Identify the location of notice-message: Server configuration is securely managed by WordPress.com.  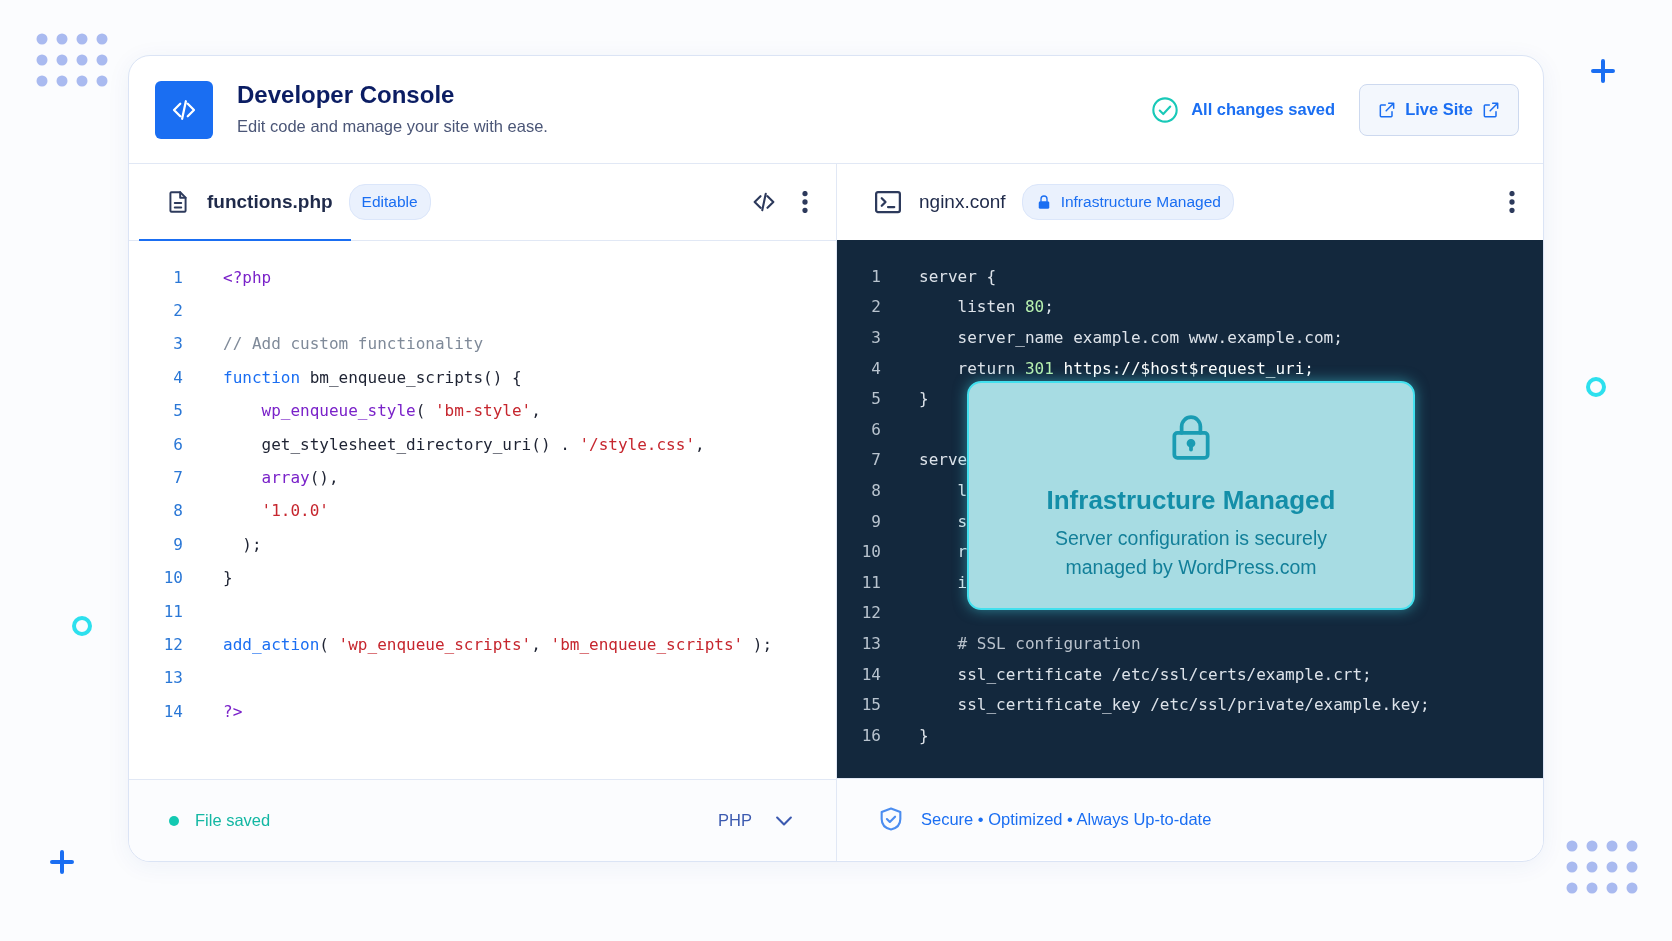
(1190, 553).